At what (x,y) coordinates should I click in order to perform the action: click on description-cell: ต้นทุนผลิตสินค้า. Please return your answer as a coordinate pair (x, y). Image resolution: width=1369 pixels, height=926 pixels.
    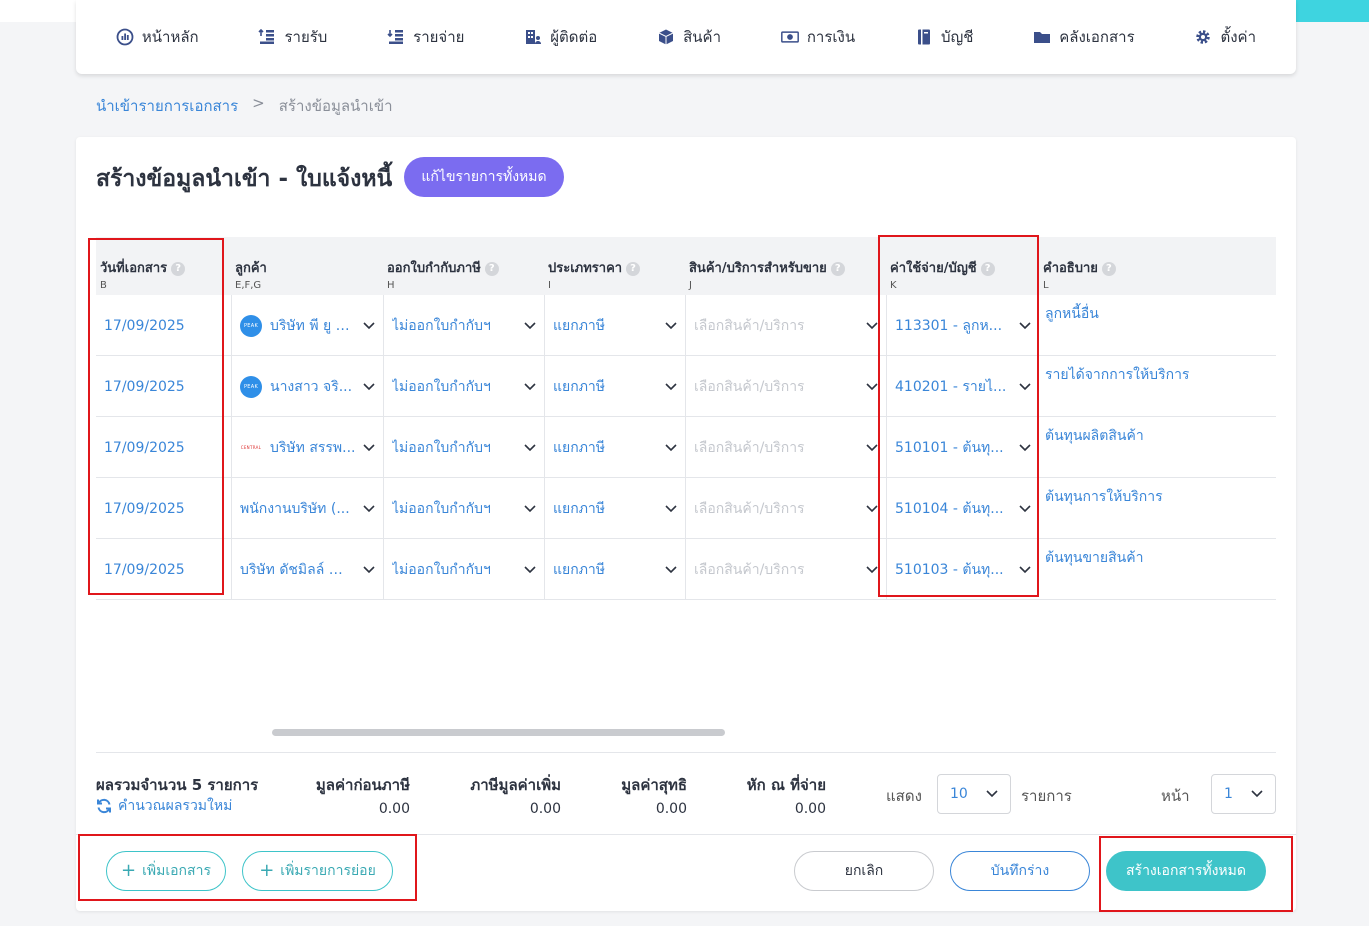
    Looking at the image, I should click on (1157, 447).